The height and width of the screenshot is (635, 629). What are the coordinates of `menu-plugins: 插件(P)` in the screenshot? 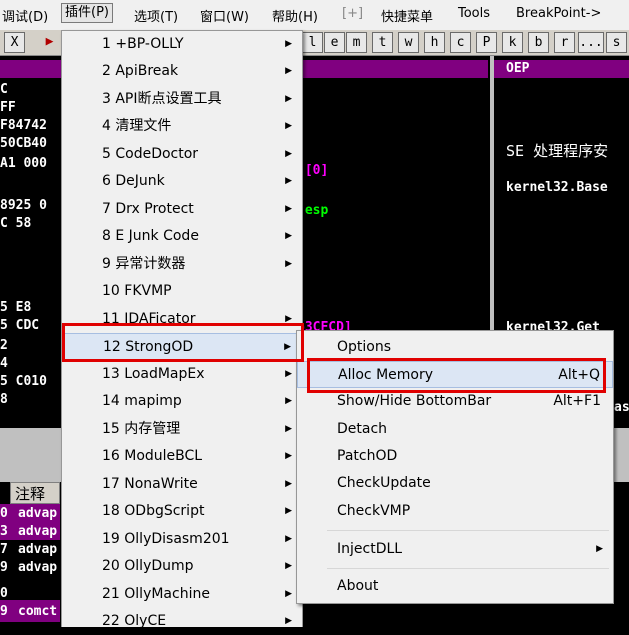 It's located at (87, 13).